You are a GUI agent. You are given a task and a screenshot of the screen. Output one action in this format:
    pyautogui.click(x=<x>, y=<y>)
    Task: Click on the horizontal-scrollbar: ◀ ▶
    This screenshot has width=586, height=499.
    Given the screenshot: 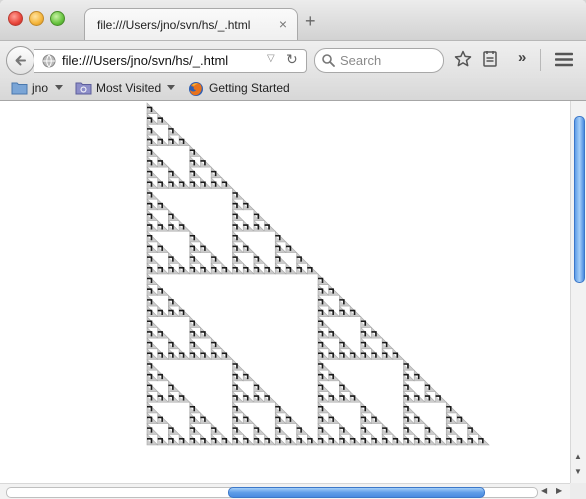 What is the action you would take?
    pyautogui.click(x=285, y=491)
    